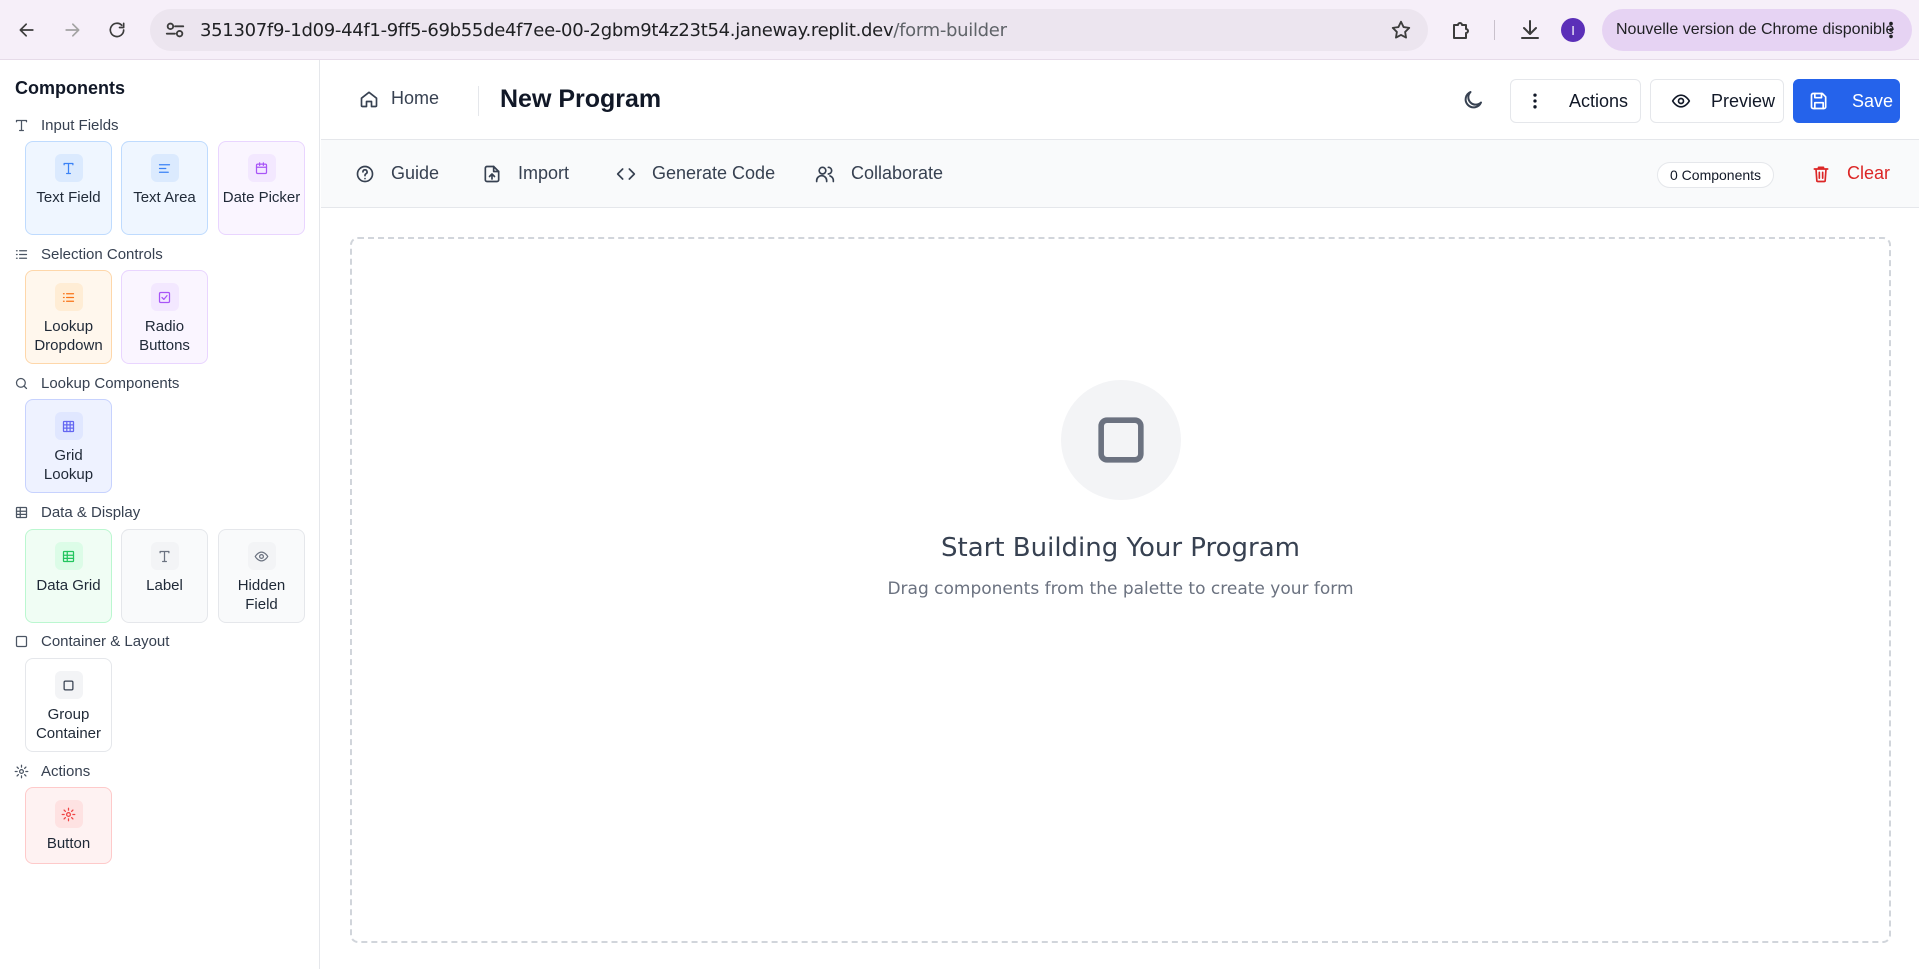 This screenshot has width=1919, height=969. I want to click on component-label: Label, so click(164, 585).